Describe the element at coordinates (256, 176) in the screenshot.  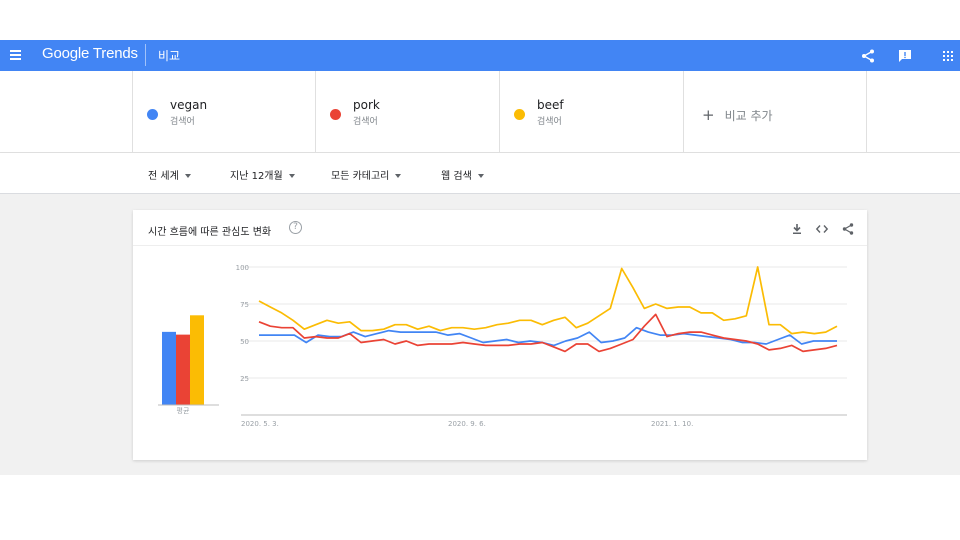
I see `filter-label: 지난 12개월` at that location.